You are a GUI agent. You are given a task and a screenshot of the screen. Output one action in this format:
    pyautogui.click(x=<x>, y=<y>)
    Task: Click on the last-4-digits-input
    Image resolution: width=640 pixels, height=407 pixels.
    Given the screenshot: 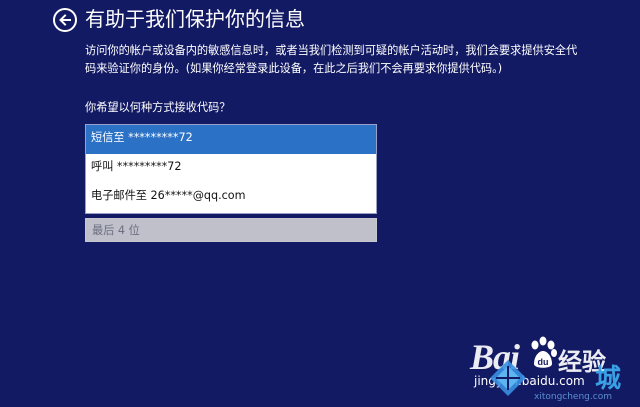 What is the action you would take?
    pyautogui.click(x=231, y=230)
    